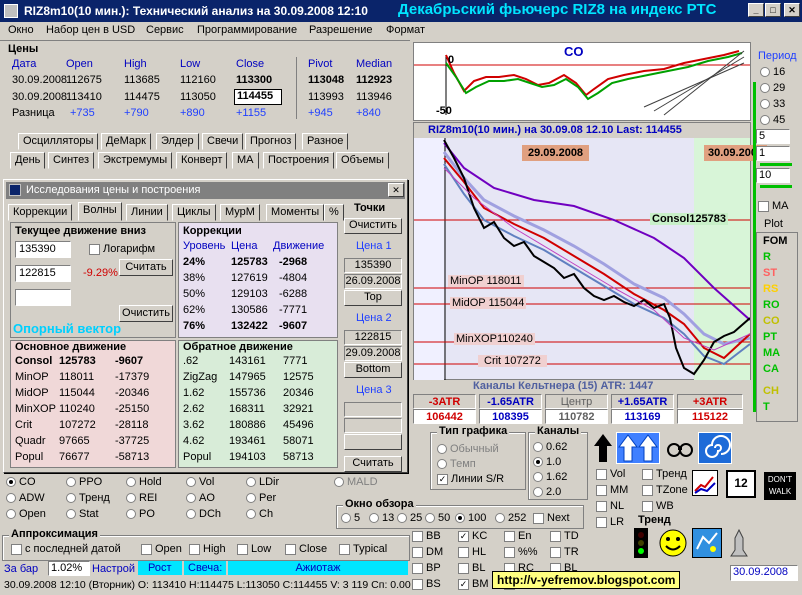 Image resolution: width=802 pixels, height=595 pixels. I want to click on price3-spin, so click(373, 442).